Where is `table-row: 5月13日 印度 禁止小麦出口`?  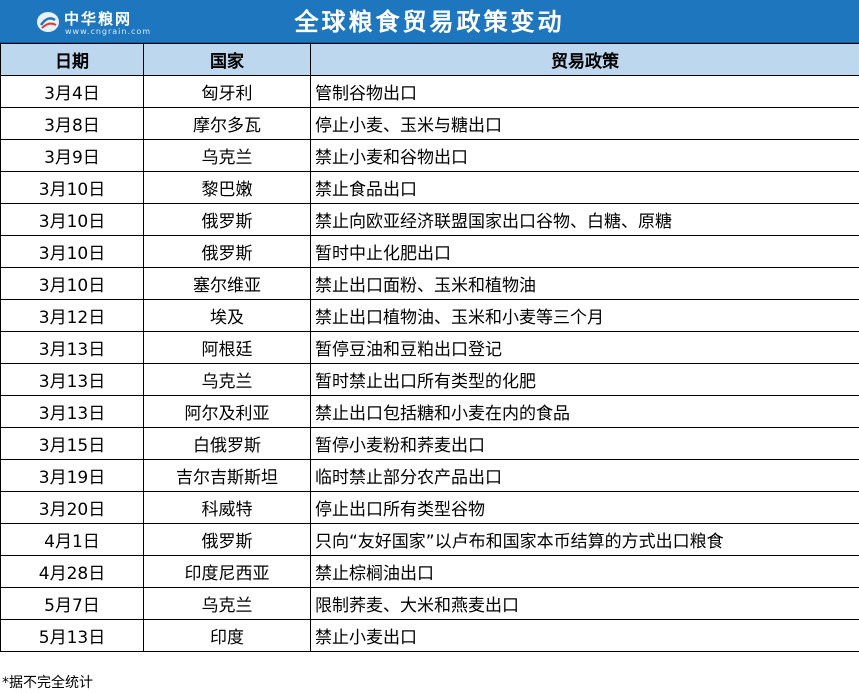
table-row: 5月13日 印度 禁止小麦出口 is located at coordinates (429, 635).